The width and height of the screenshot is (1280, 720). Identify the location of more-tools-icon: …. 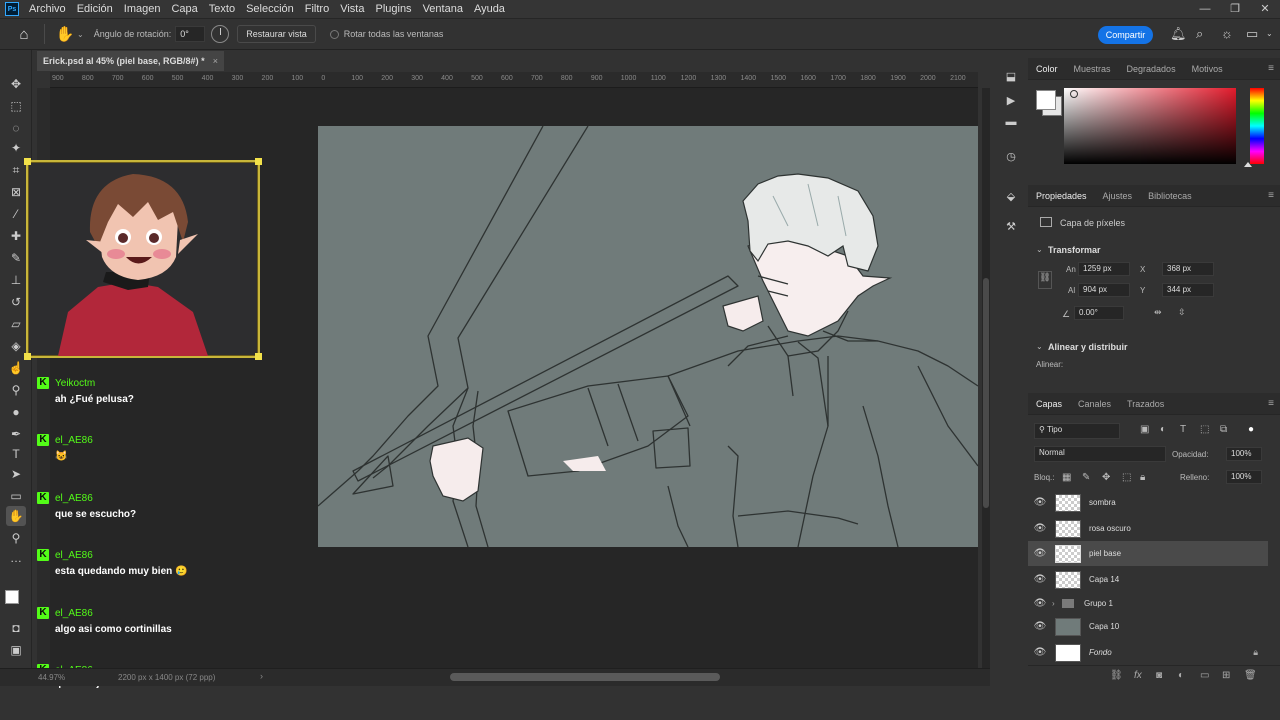
(16, 558).